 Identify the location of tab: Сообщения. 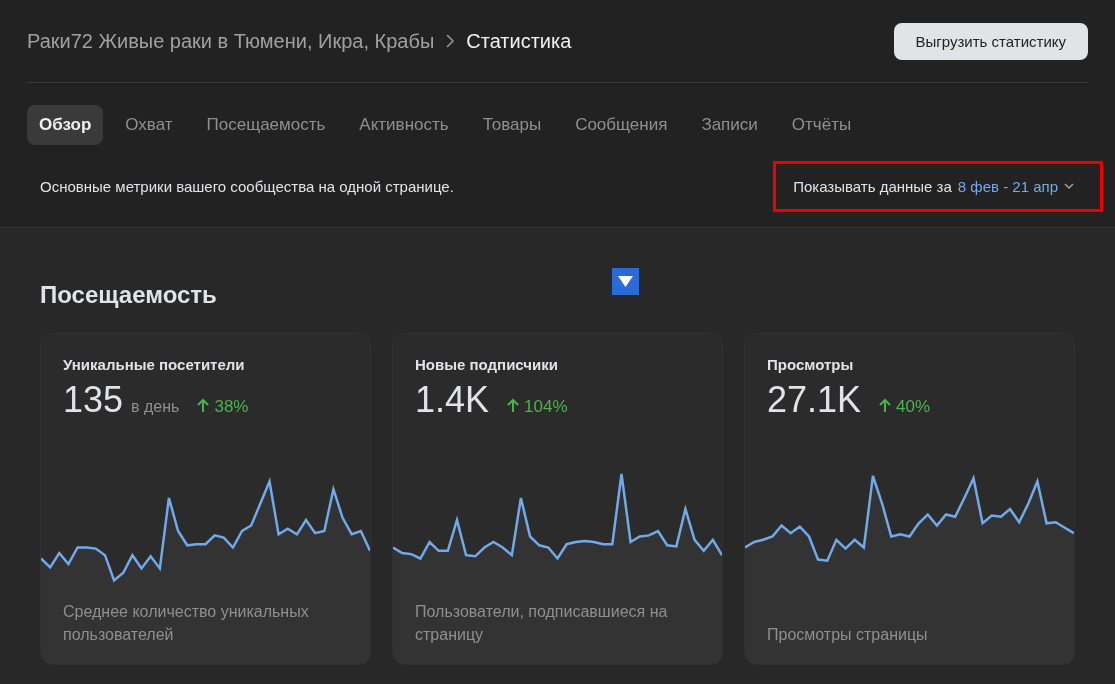
(621, 125).